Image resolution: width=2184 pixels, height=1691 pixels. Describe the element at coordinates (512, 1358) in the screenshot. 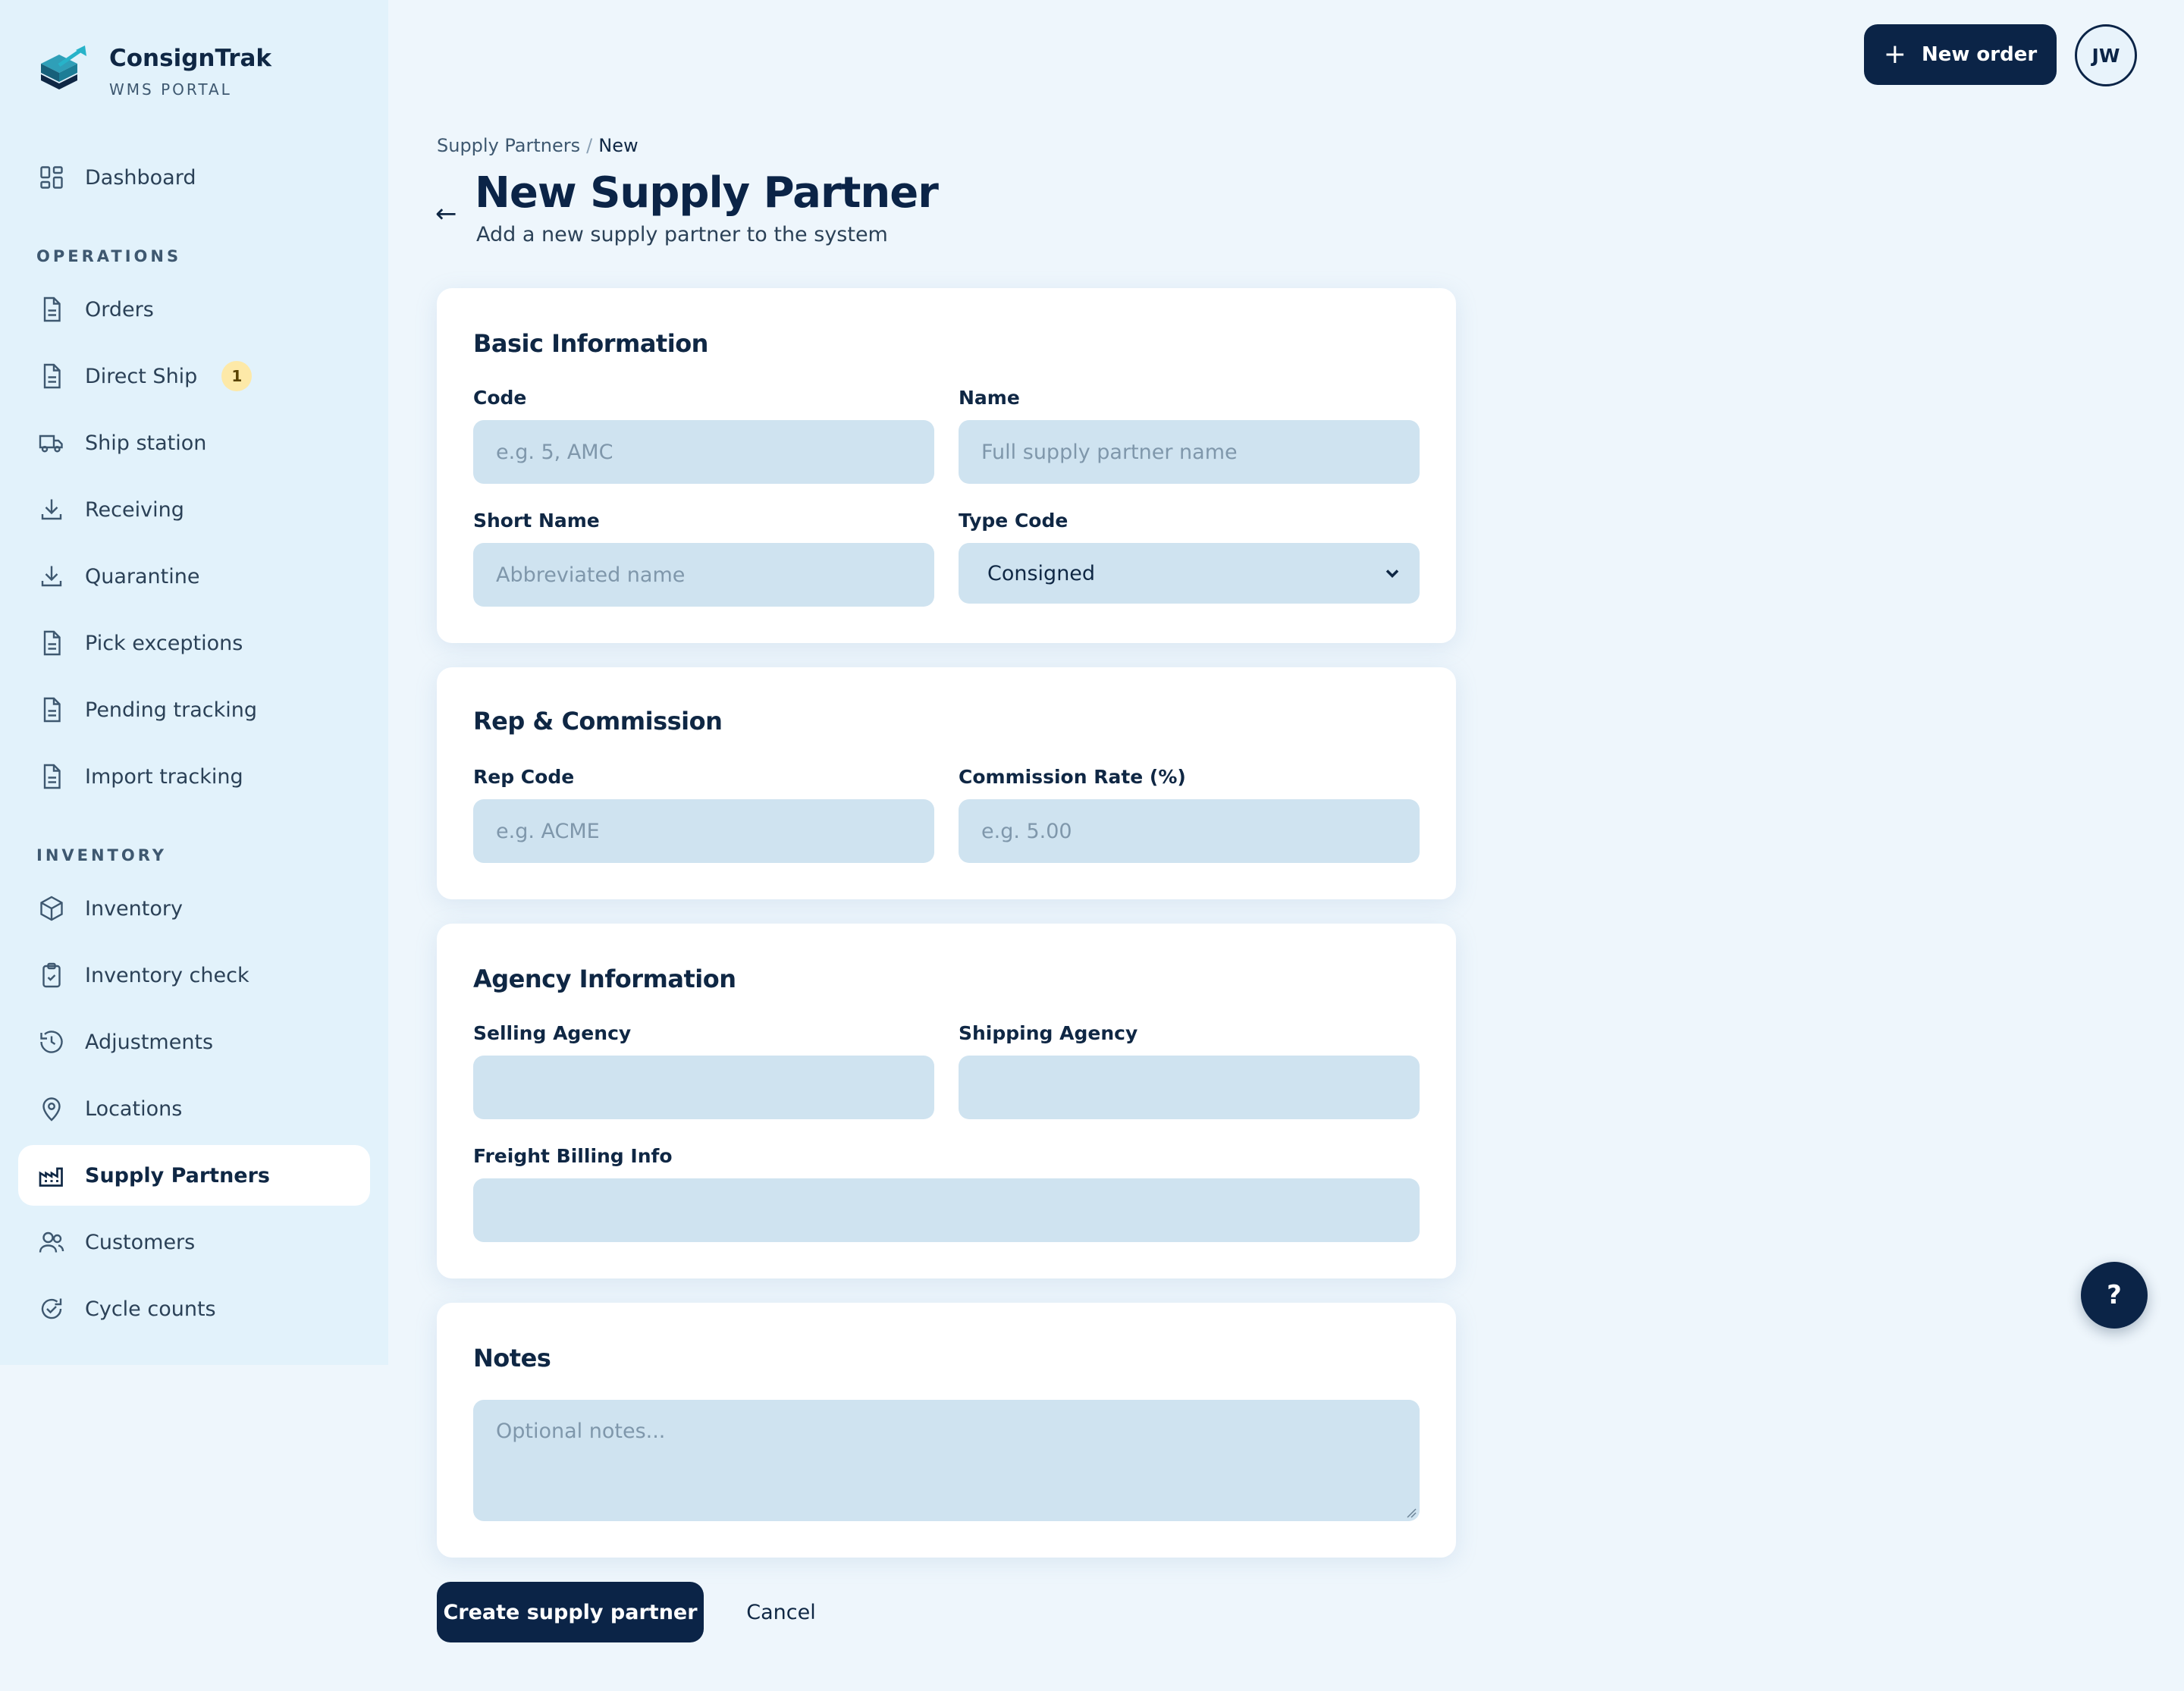

I see `card-title: Notes` at that location.